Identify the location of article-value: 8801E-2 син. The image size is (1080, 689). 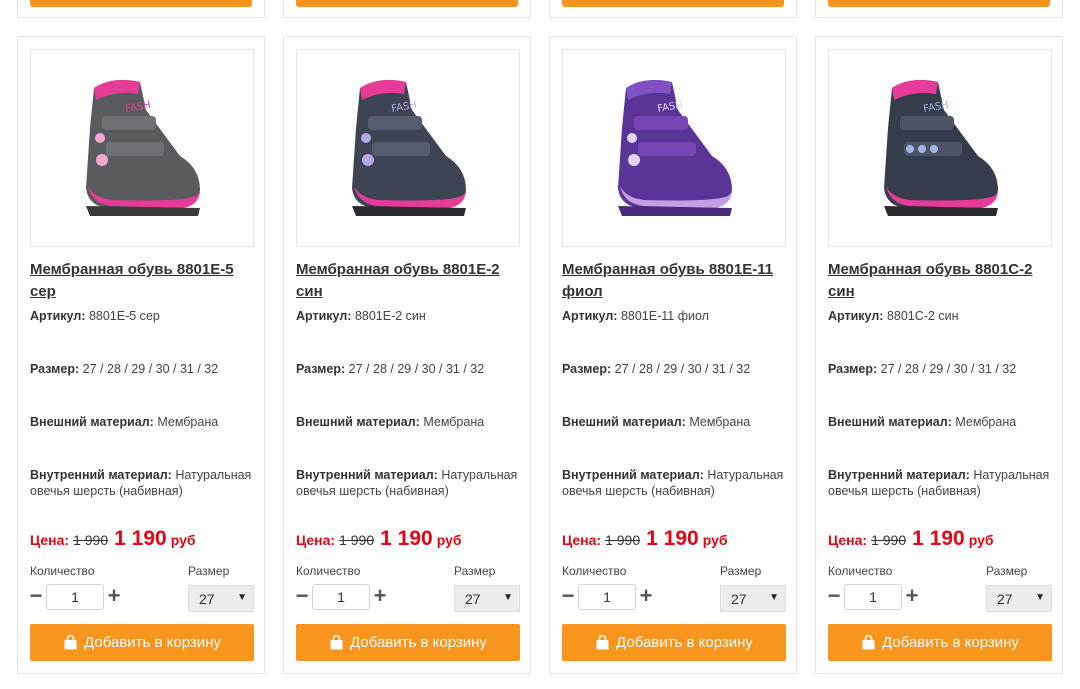
(390, 316).